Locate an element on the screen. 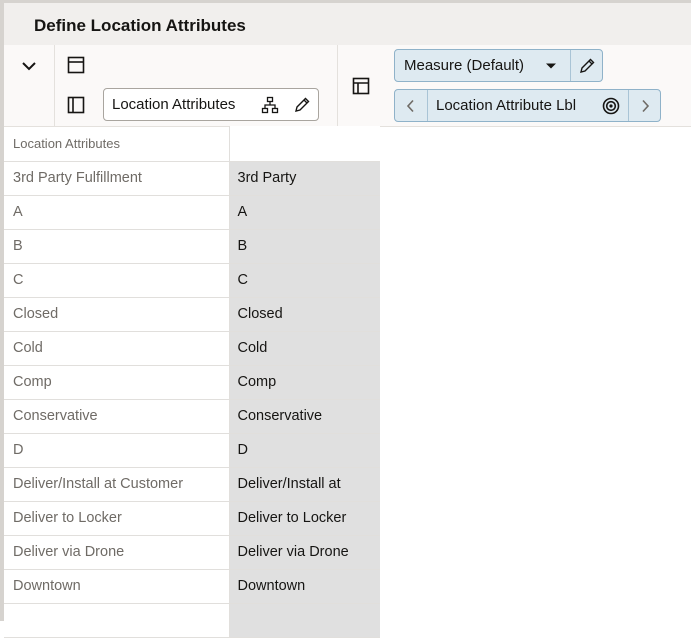  measure-pill: Measure (Default) is located at coordinates (498, 65).